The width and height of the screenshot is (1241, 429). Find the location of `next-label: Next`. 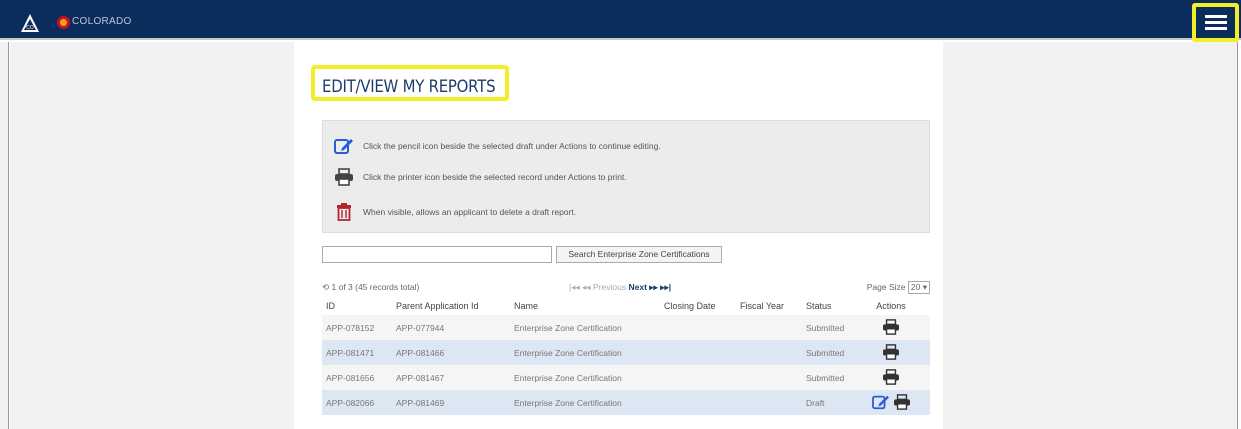

next-label: Next is located at coordinates (637, 287).